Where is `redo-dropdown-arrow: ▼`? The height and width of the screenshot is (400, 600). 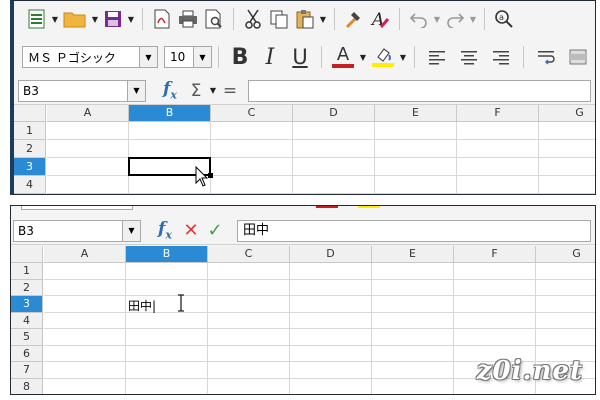 redo-dropdown-arrow: ▼ is located at coordinates (473, 19).